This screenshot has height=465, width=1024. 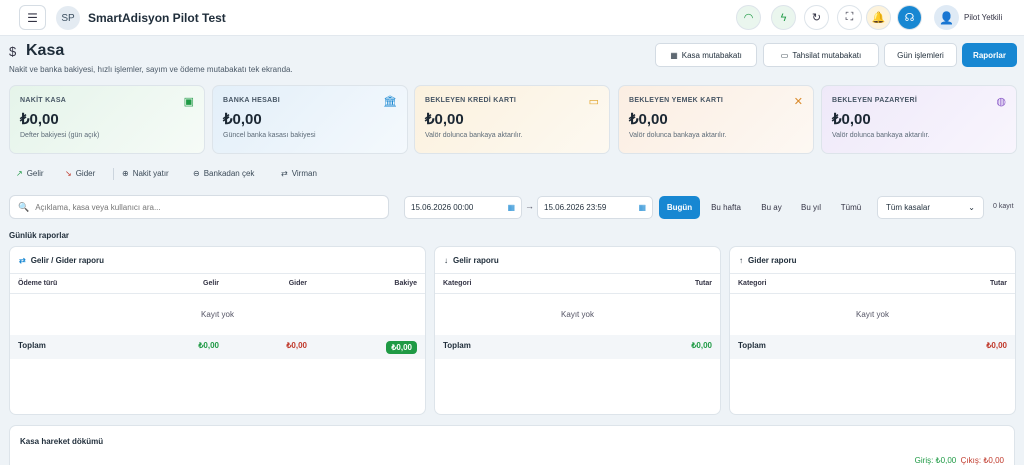 I want to click on app-title: SmartAdisyon Pilot Test, so click(x=157, y=18).